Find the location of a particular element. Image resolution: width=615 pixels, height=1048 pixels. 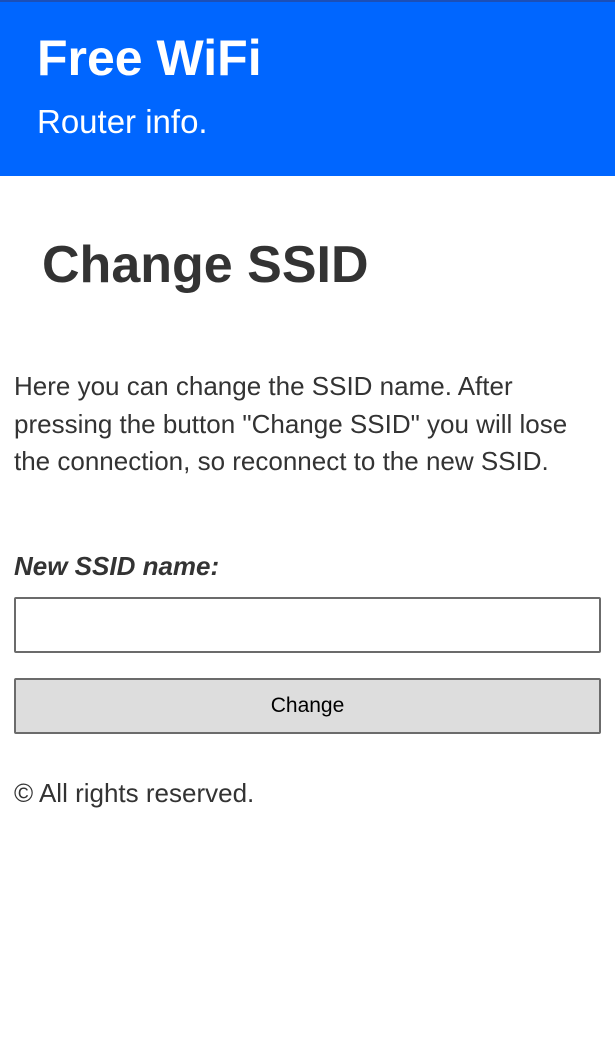

ssid-field-label: New SSID name: is located at coordinates (117, 566).